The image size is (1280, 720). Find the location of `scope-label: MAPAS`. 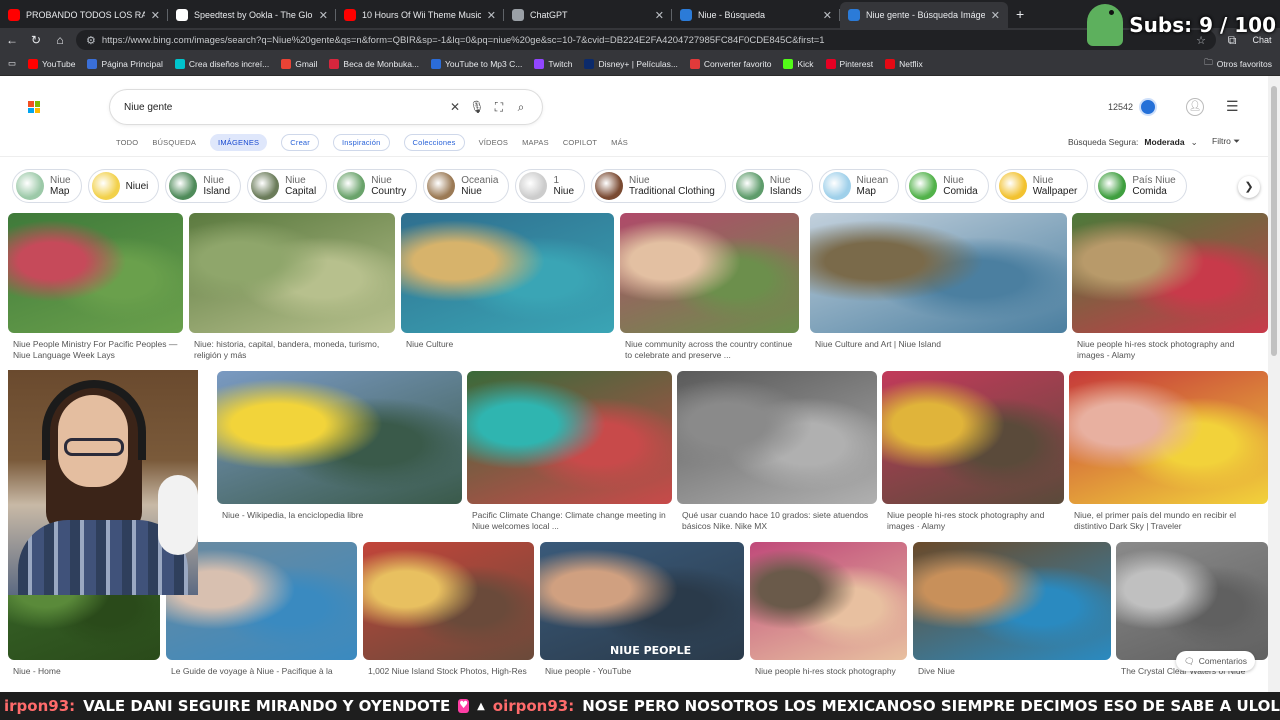

scope-label: MAPAS is located at coordinates (535, 142).